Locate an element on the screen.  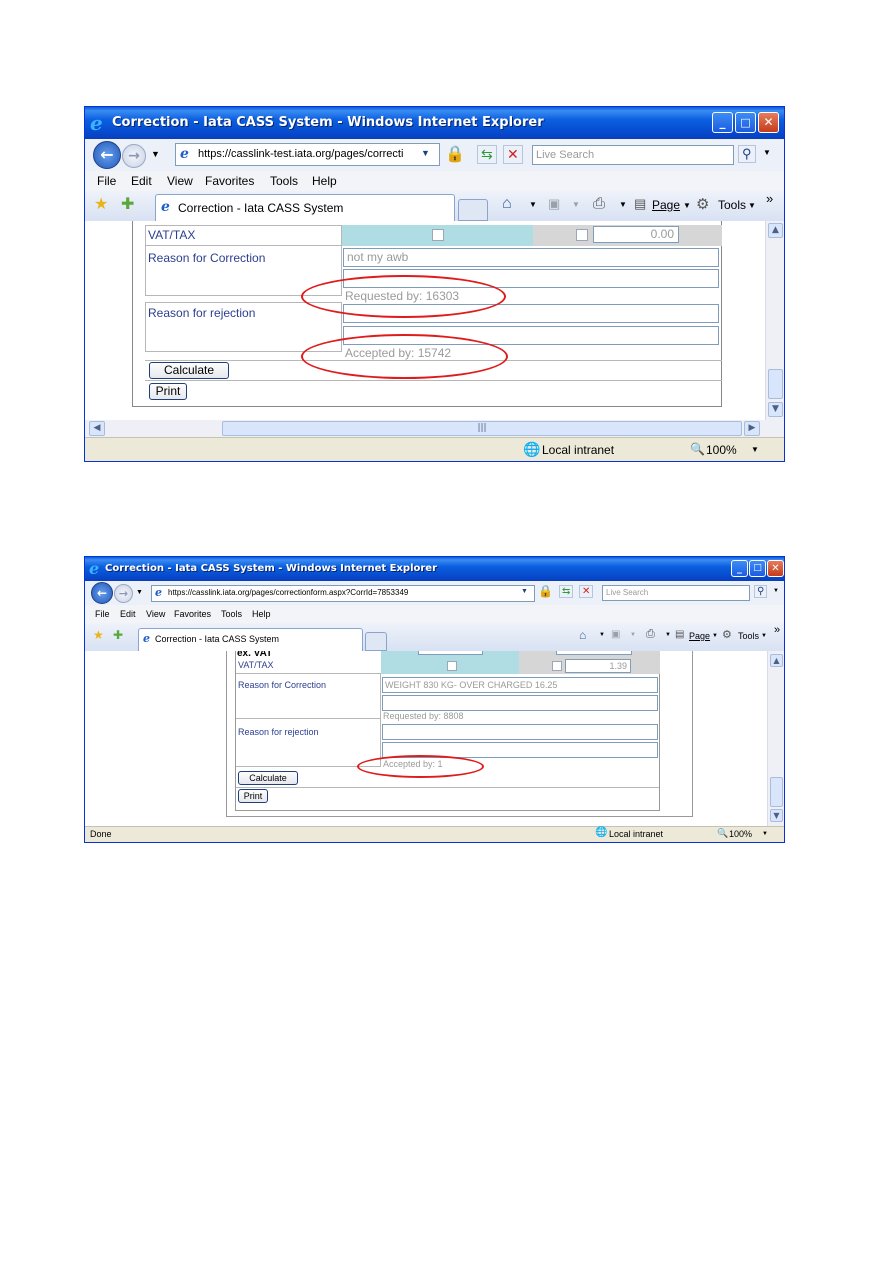
ex-vat-field is located at coordinates (450, 653).